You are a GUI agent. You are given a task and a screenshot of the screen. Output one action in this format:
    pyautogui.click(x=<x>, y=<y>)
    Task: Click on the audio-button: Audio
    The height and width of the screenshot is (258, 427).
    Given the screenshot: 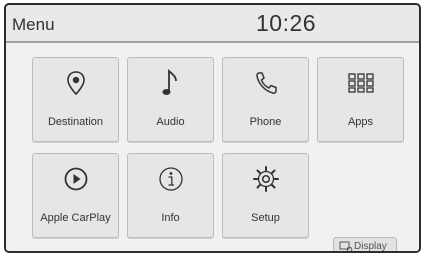 What is the action you would take?
    pyautogui.click(x=170, y=99)
    